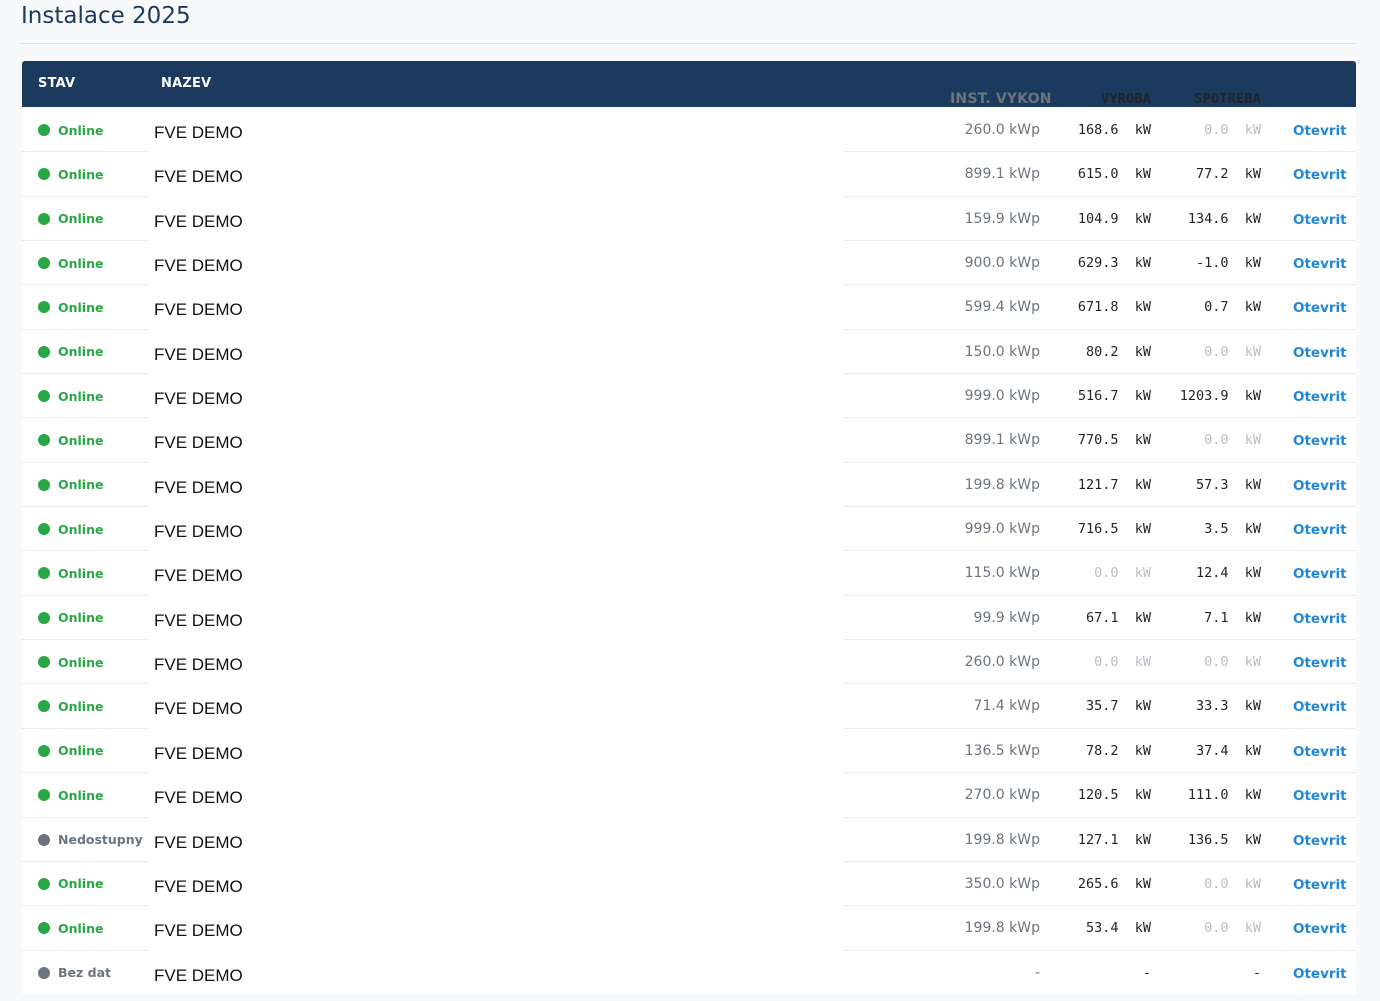 This screenshot has height=1001, width=1380. What do you see at coordinates (1212, 706) in the screenshot?
I see `consumption-value: 33.3` at bounding box center [1212, 706].